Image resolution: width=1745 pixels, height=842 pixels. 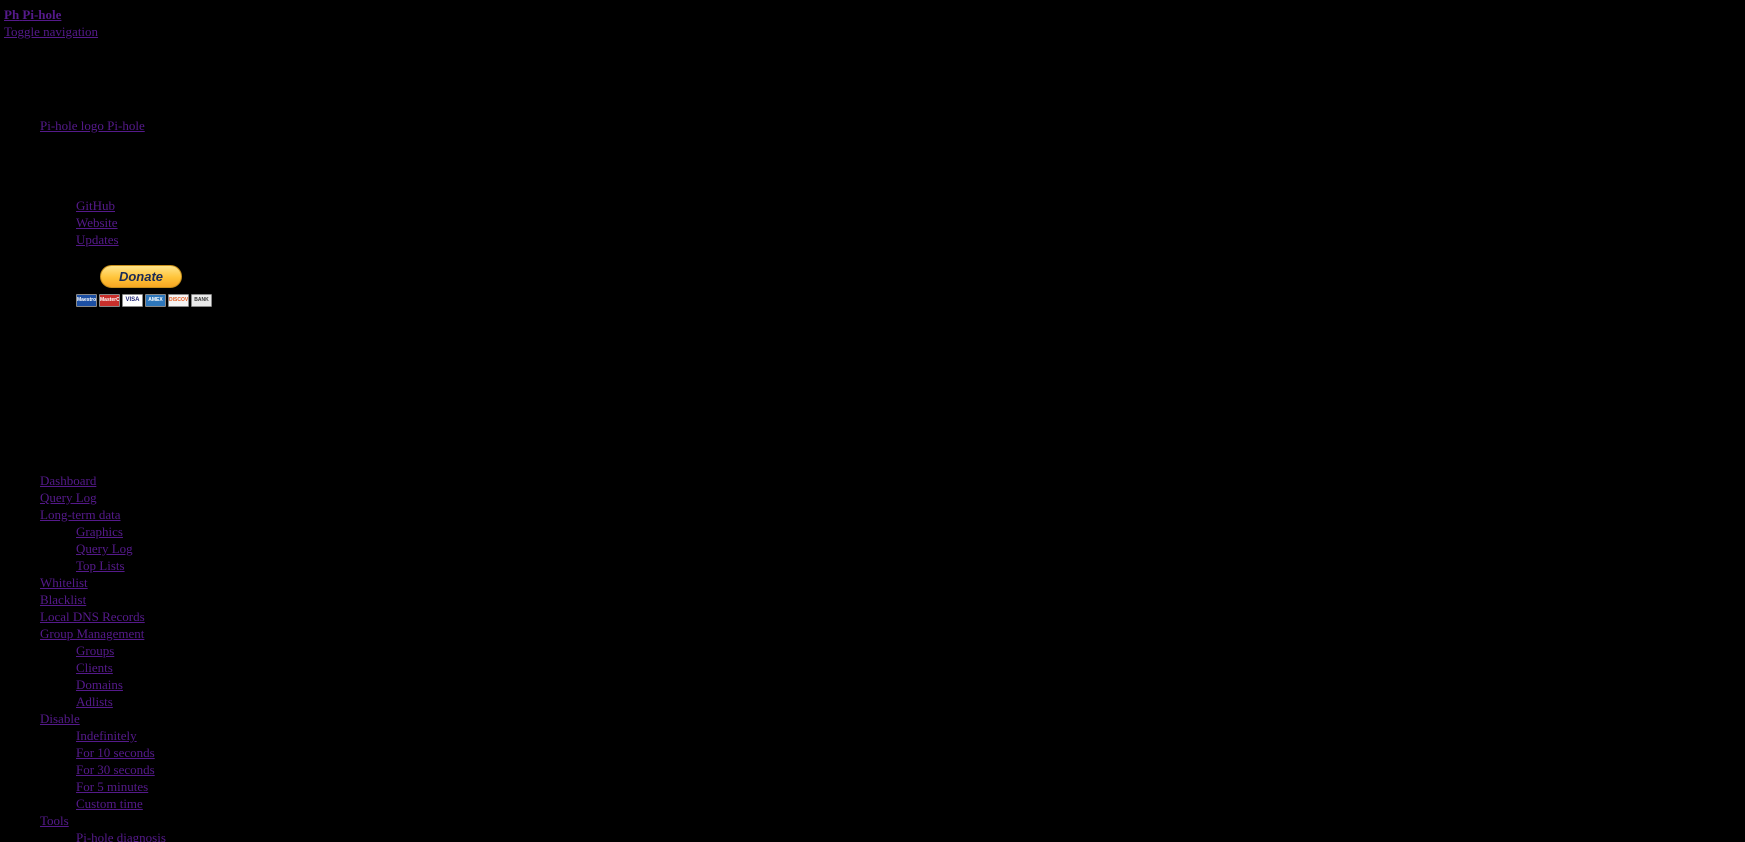 I want to click on sidebar-subitem-disable-30s: For 30 seconds, so click(x=103, y=769).